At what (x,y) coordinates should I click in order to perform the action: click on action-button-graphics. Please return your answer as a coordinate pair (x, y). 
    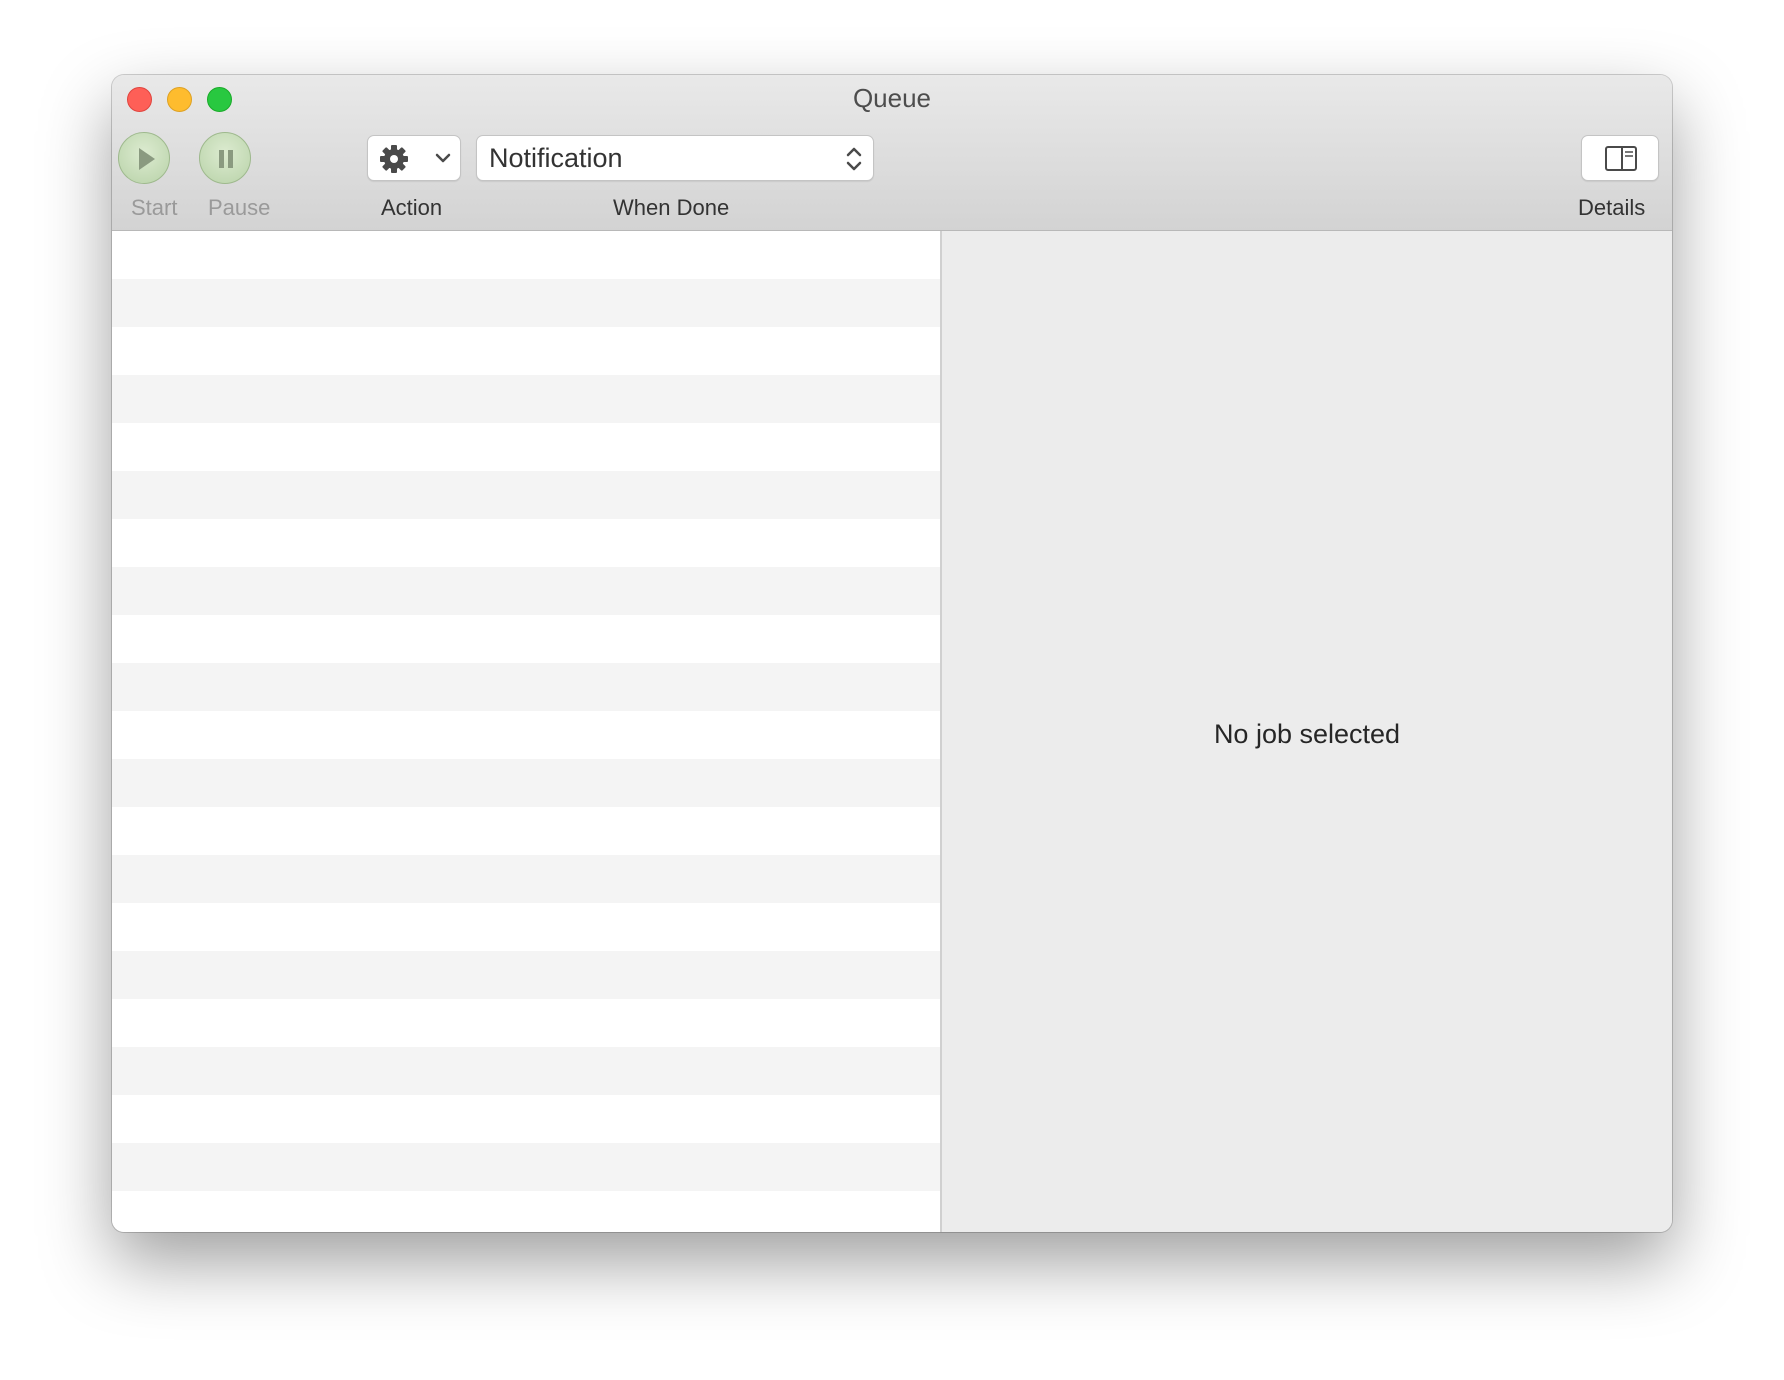
    Looking at the image, I should click on (415, 159).